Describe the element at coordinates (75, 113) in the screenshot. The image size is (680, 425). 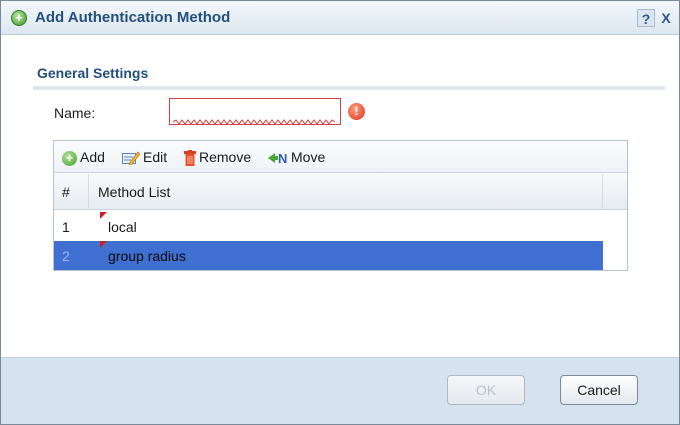
I see `name-label: Name:` at that location.